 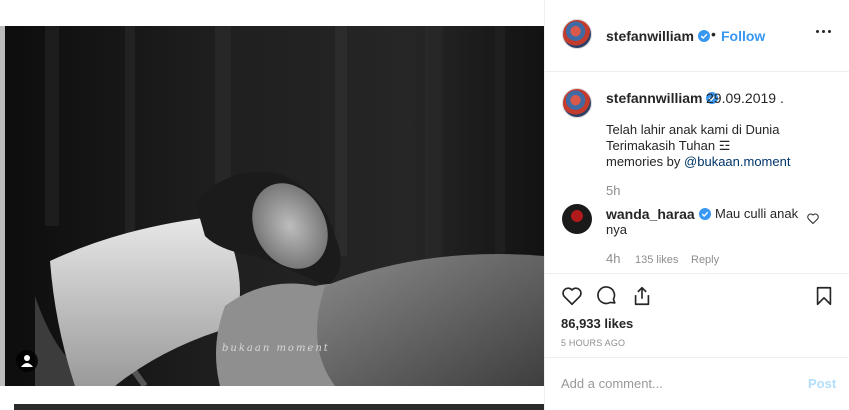 What do you see at coordinates (705, 260) in the screenshot?
I see `reply-button: Reply` at bounding box center [705, 260].